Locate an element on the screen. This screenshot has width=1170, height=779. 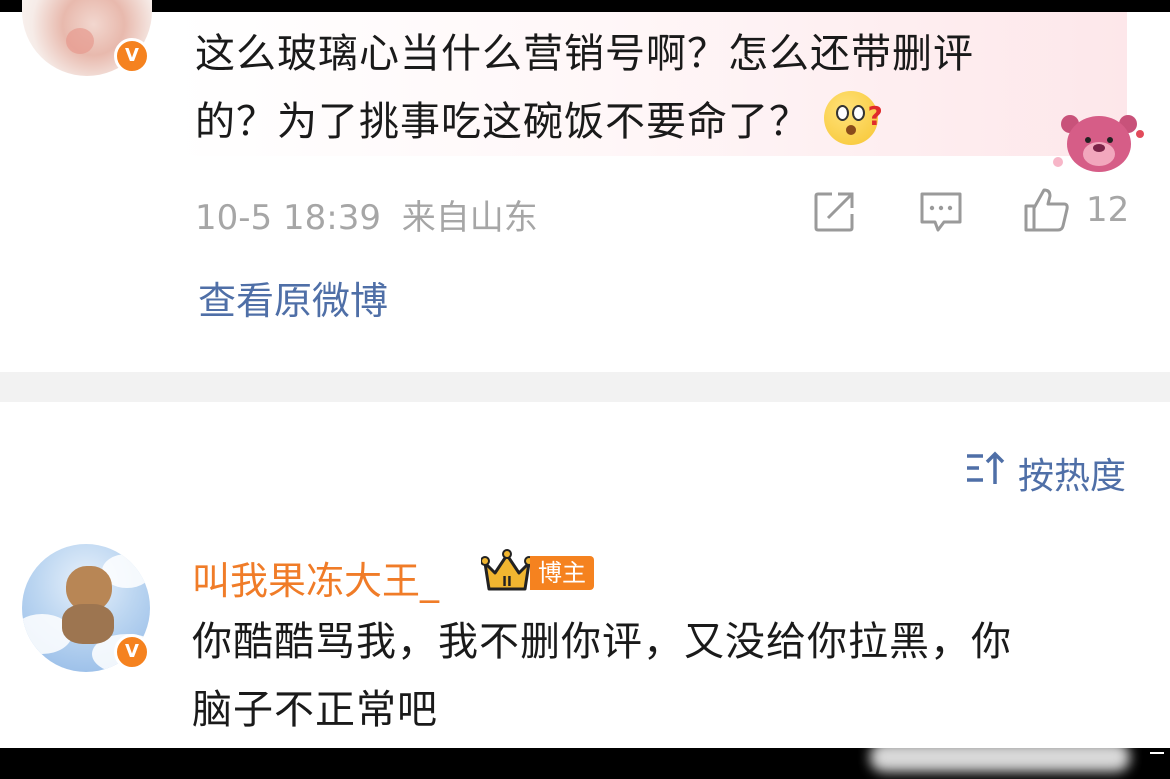
home-indicator is located at coordinates (1157, 753).